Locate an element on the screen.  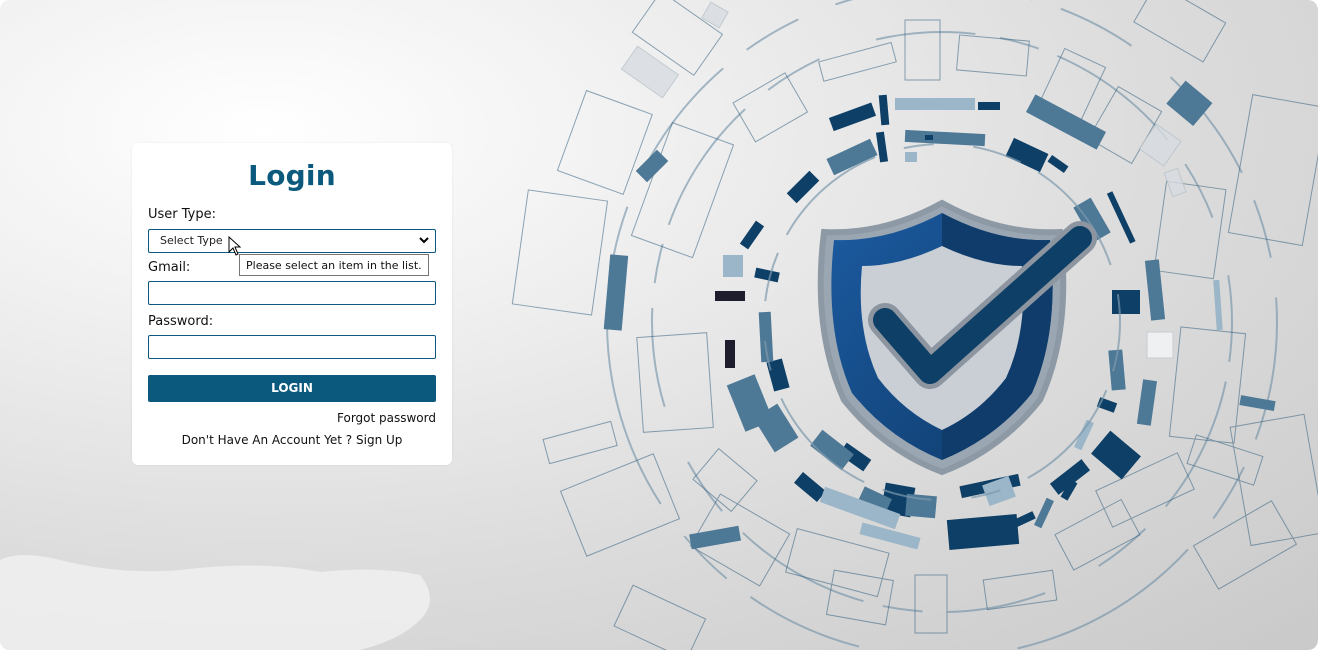
shield-check-icon is located at coordinates (957, 337).